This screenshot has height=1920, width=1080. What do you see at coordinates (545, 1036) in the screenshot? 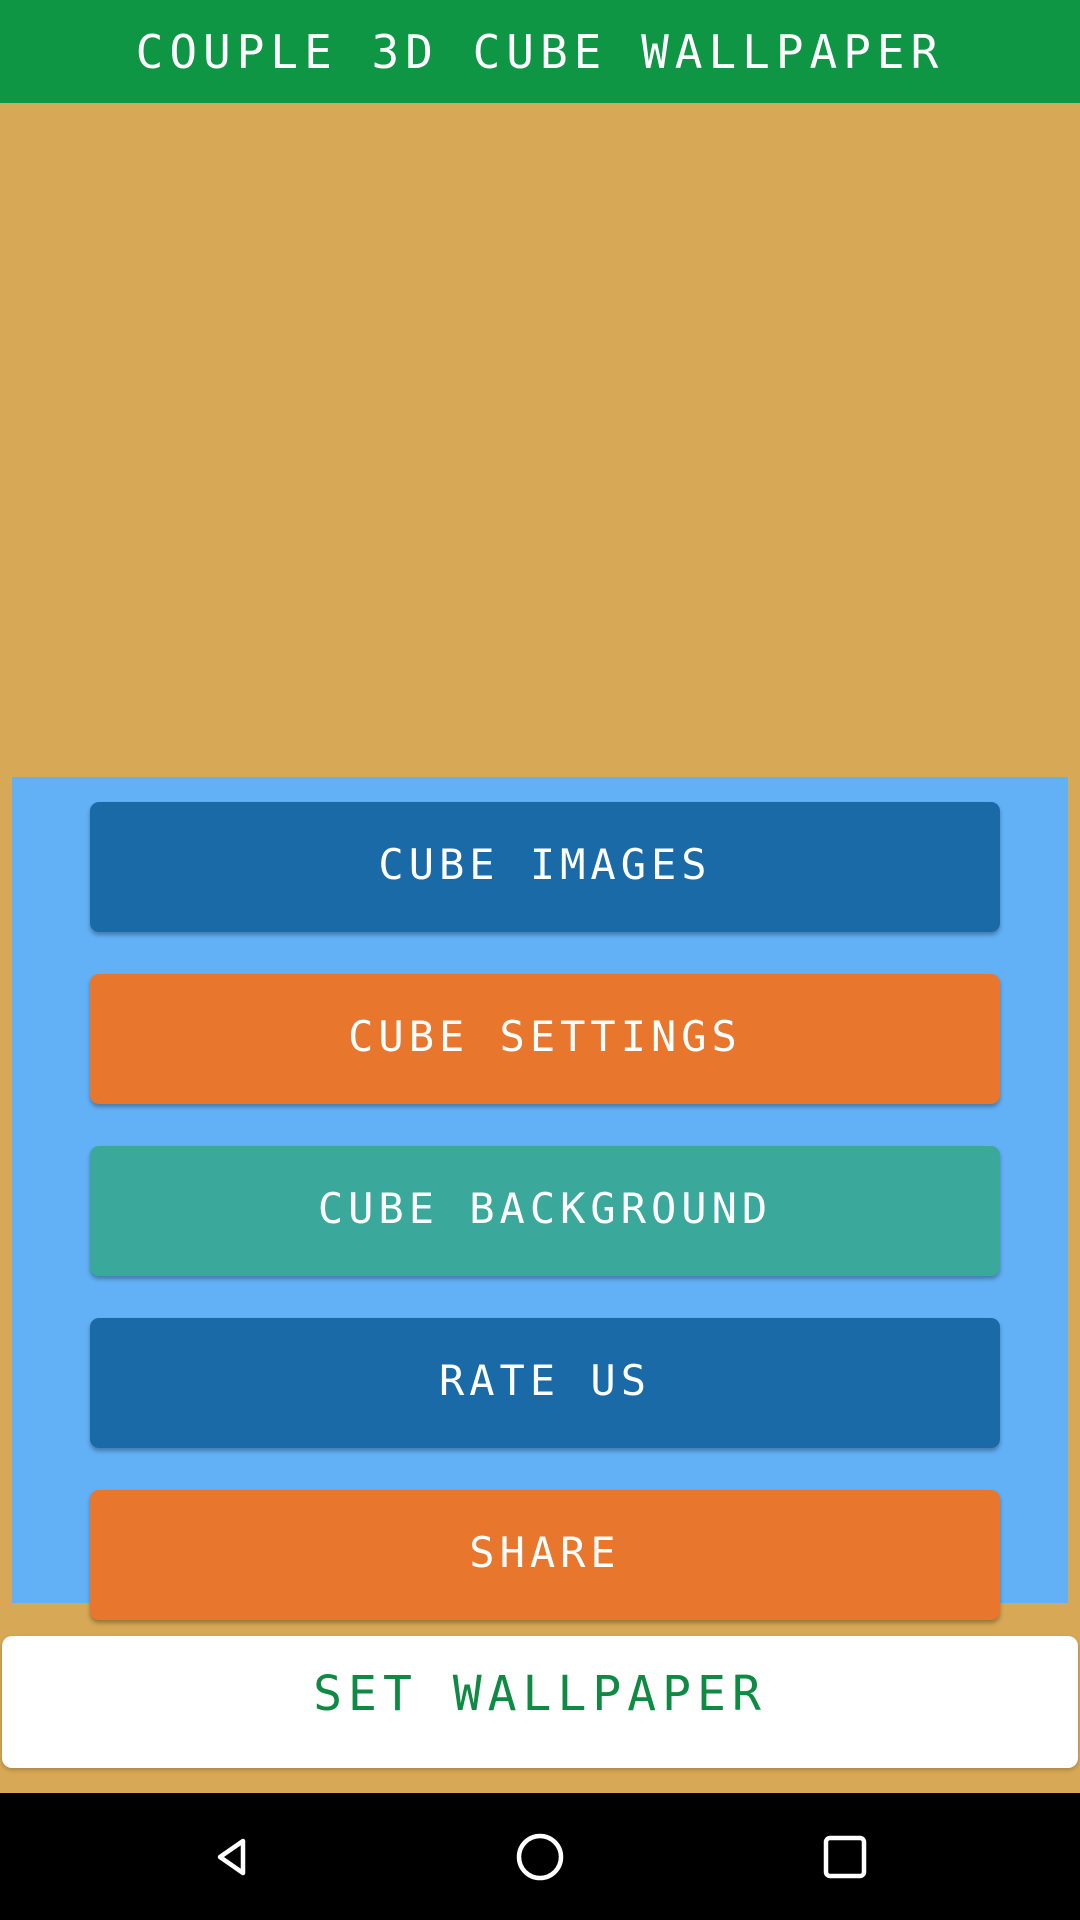
I see `cube-settings-label: CUBE SETTINGS` at bounding box center [545, 1036].